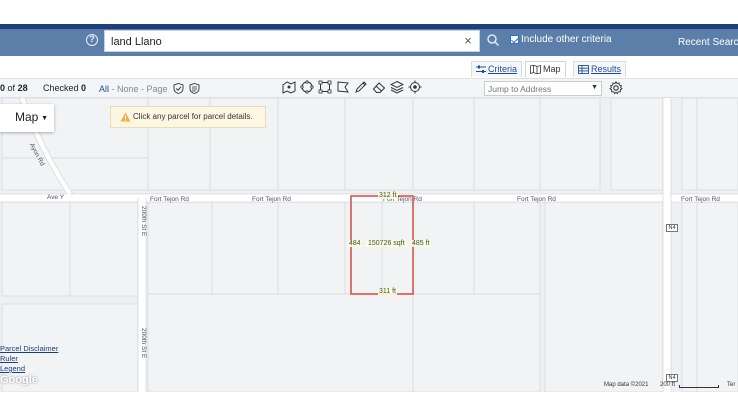 The width and height of the screenshot is (738, 416). I want to click on scale-label: 200 ft, so click(668, 385).